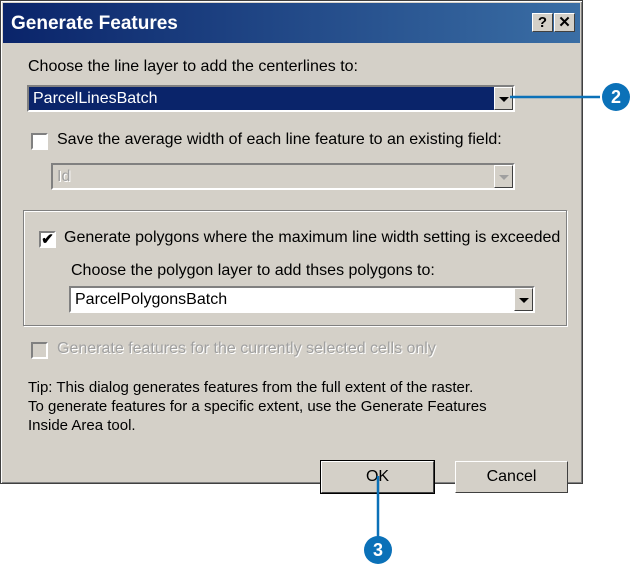  What do you see at coordinates (271, 98) in the screenshot?
I see `line-layer-dropdown: ParcelLinesBatch` at bounding box center [271, 98].